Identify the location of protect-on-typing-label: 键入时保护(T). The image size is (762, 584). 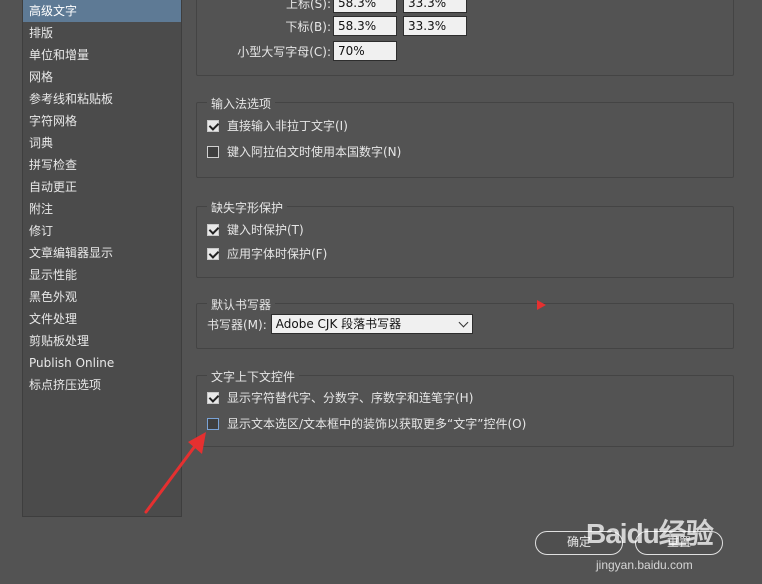
(265, 230).